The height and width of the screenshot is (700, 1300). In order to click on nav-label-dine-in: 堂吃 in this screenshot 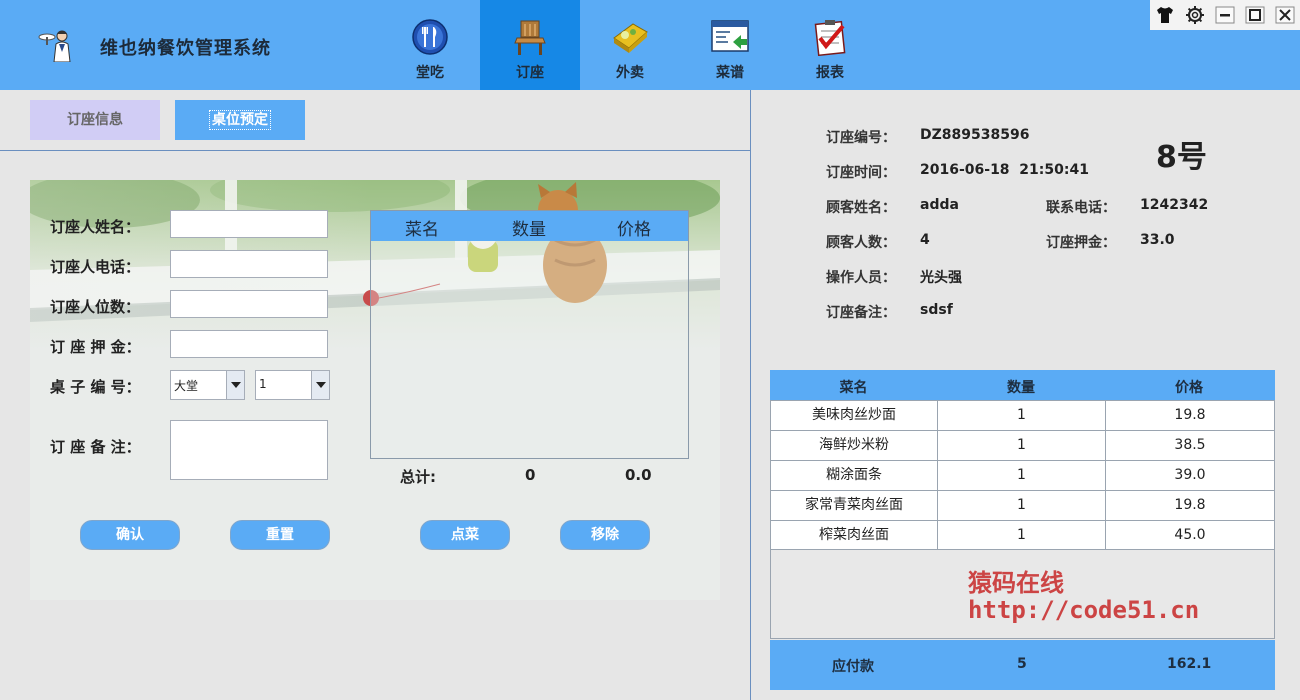, I will do `click(430, 73)`.